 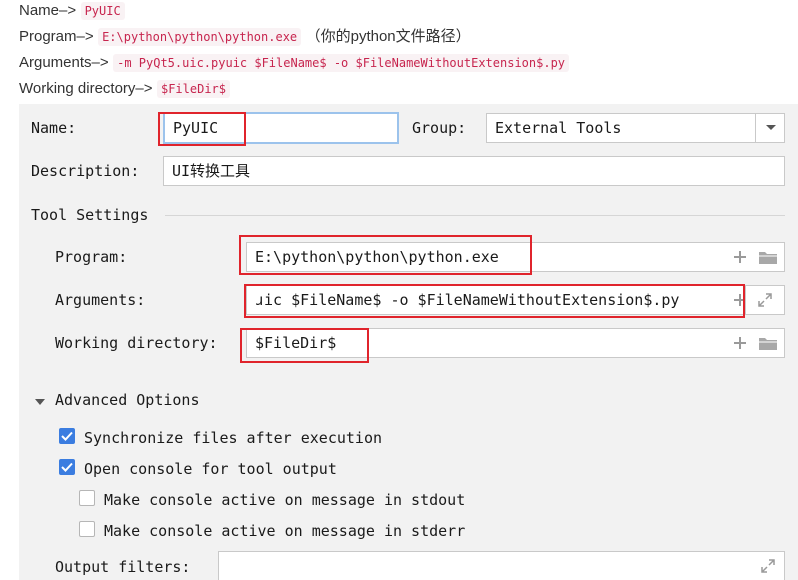 What do you see at coordinates (475, 215) in the screenshot?
I see `tool-settings-divider` at bounding box center [475, 215].